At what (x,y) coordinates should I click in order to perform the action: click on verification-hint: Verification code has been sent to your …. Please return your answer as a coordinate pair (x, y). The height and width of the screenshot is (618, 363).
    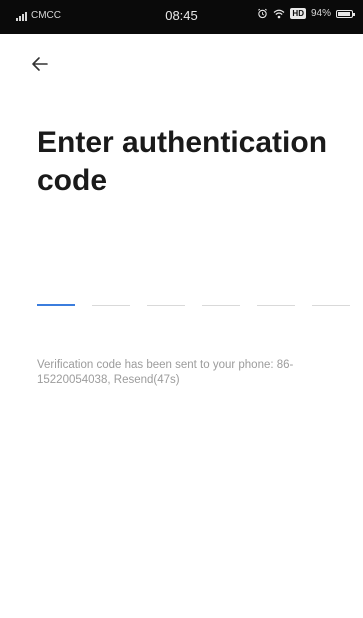
    Looking at the image, I should click on (187, 373).